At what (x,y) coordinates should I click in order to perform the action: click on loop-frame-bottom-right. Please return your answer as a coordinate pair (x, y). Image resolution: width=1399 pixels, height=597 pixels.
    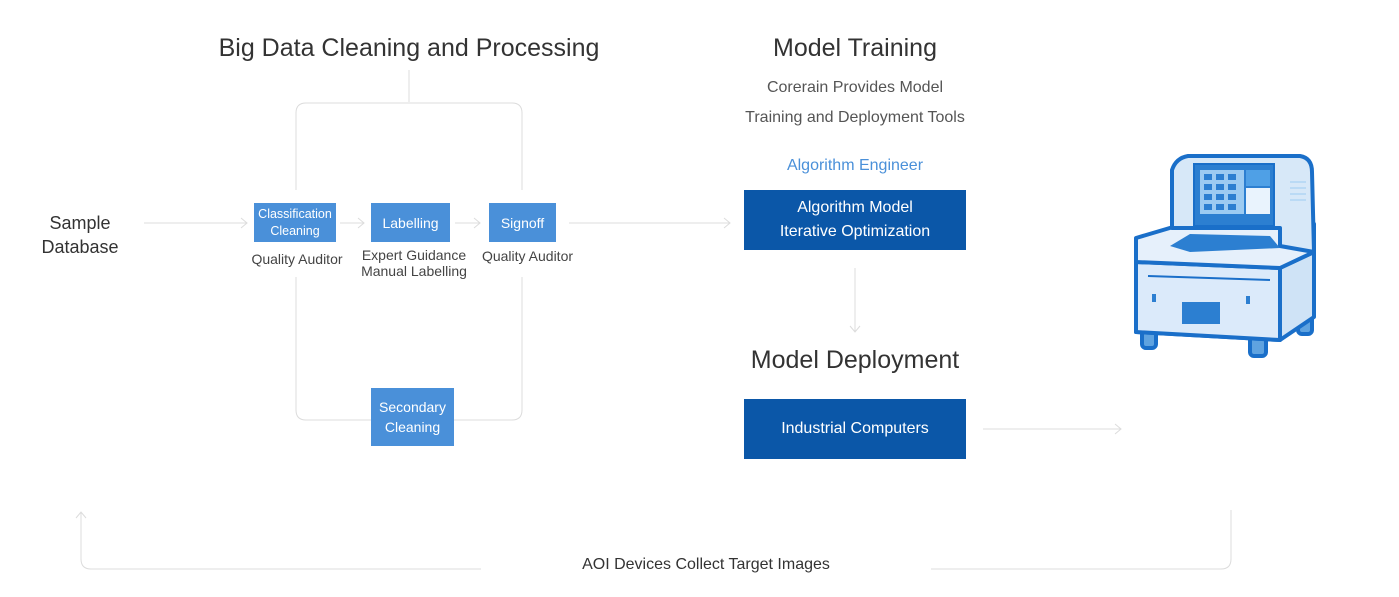
    Looking at the image, I should click on (488, 349).